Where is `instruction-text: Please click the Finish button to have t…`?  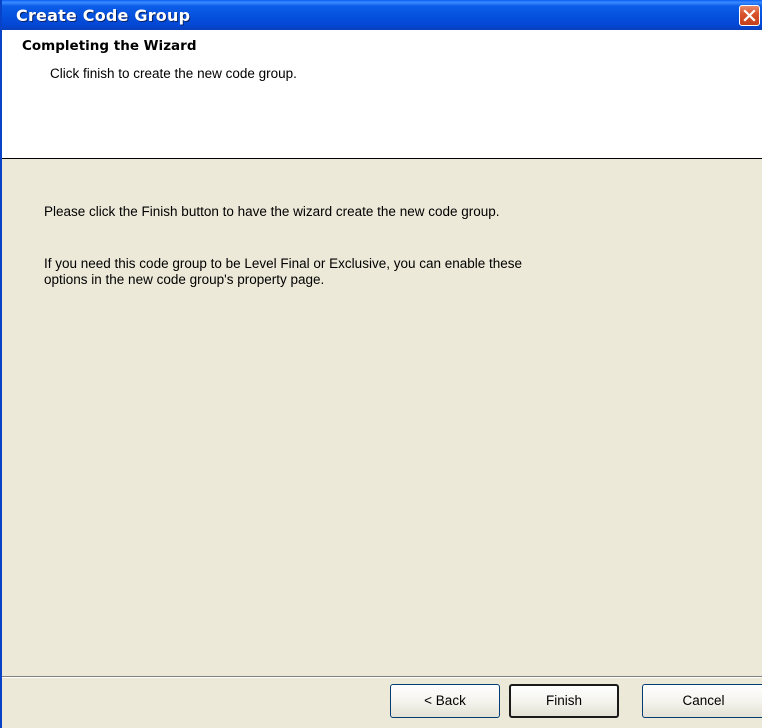
instruction-text: Please click the Finish button to have t… is located at coordinates (272, 211).